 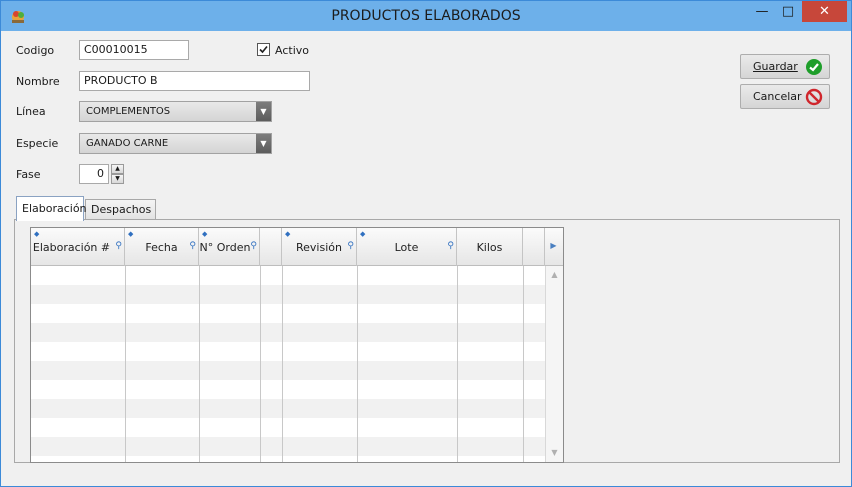 I want to click on linea-label: Línea, so click(x=31, y=111).